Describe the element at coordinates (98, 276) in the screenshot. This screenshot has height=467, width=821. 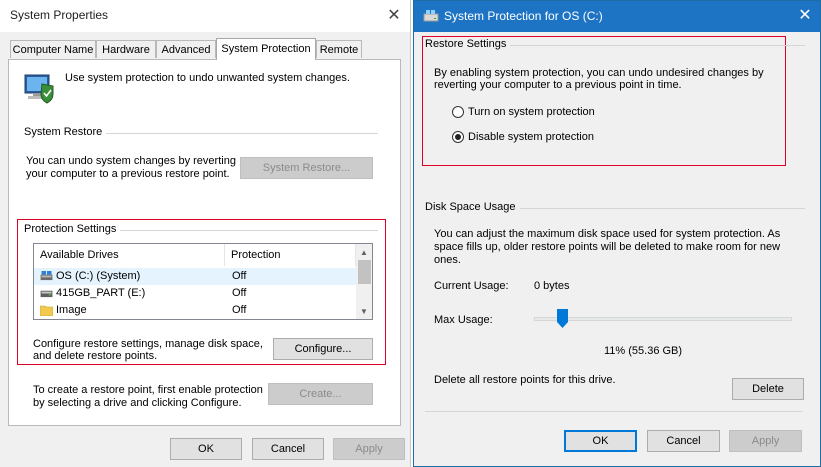
I see `drive-name: OS (C:) (System)` at that location.